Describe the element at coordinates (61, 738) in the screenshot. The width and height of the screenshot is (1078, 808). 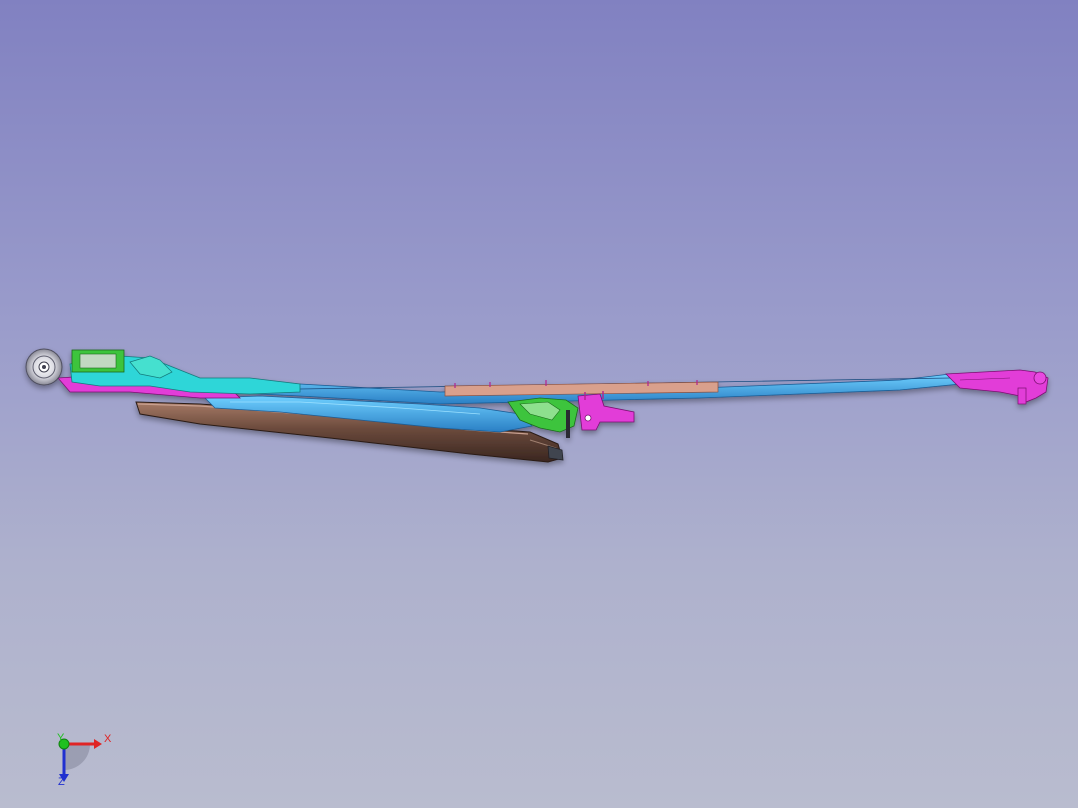
I see `y-axis-label: Y` at that location.